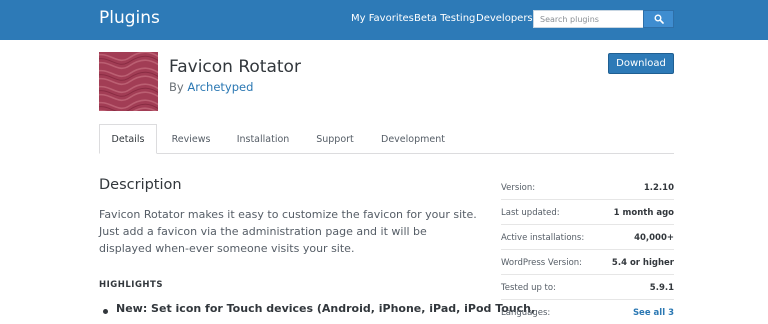 Image resolution: width=768 pixels, height=324 pixels. What do you see at coordinates (587, 262) in the screenshot?
I see `meta-row-wordpress-version: WordPress Version: 5.4 or higher` at bounding box center [587, 262].